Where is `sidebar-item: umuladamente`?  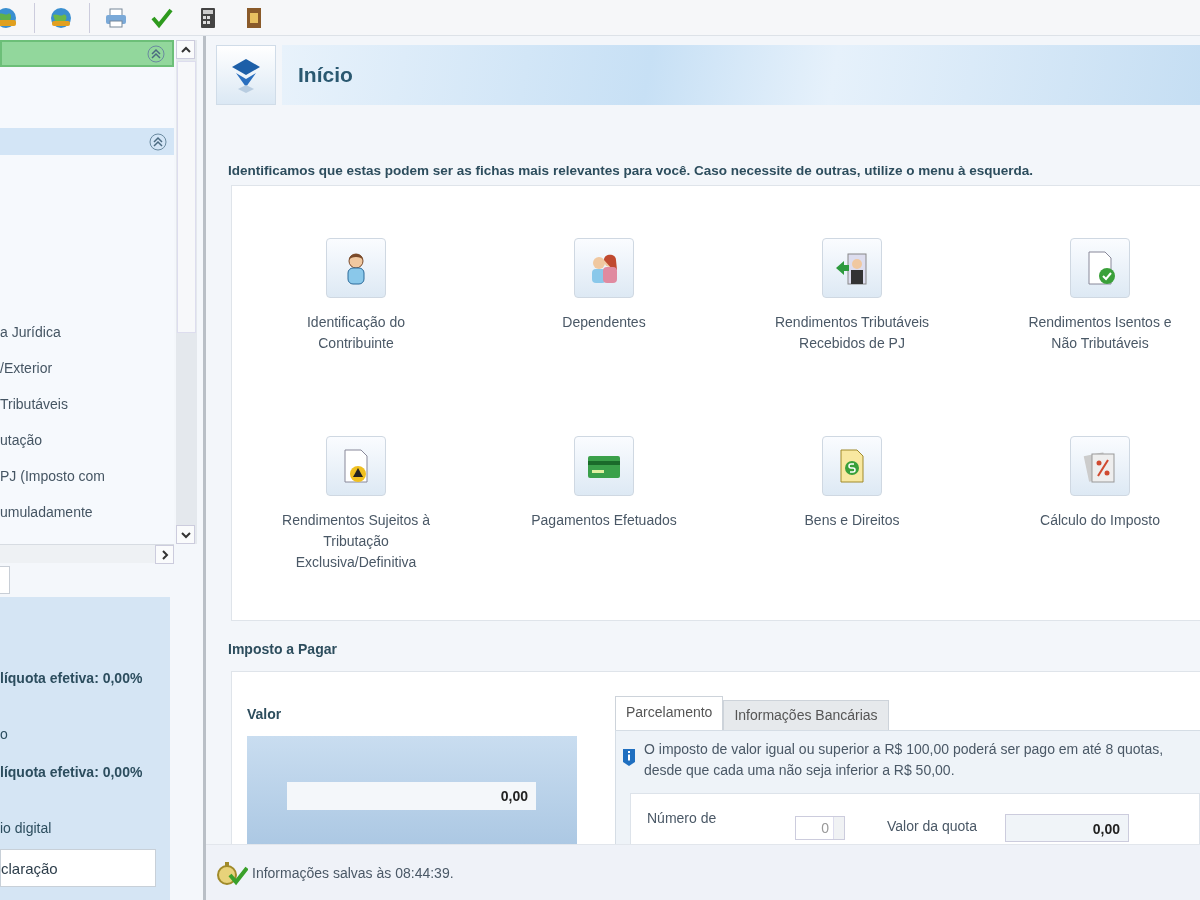 sidebar-item: umuladamente is located at coordinates (87, 512).